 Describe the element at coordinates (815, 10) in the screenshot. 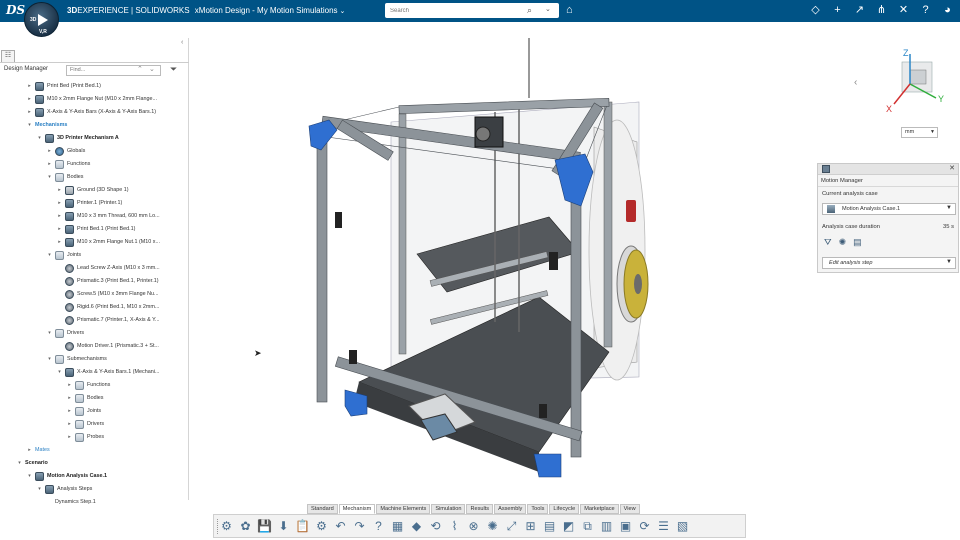

I see `bookmark-icon: ◇` at that location.